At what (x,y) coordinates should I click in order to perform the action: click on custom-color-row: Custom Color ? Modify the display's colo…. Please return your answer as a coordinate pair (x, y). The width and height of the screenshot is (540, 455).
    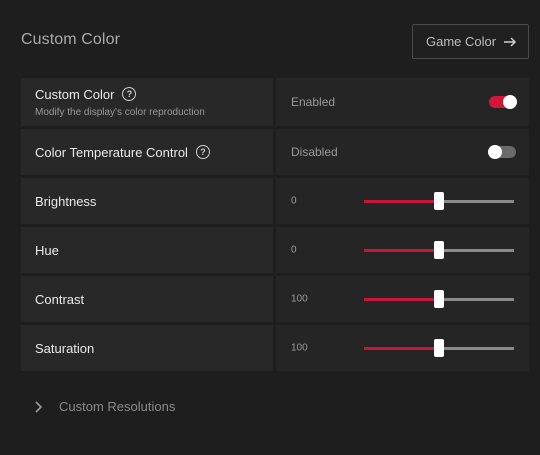
    Looking at the image, I should click on (275, 102).